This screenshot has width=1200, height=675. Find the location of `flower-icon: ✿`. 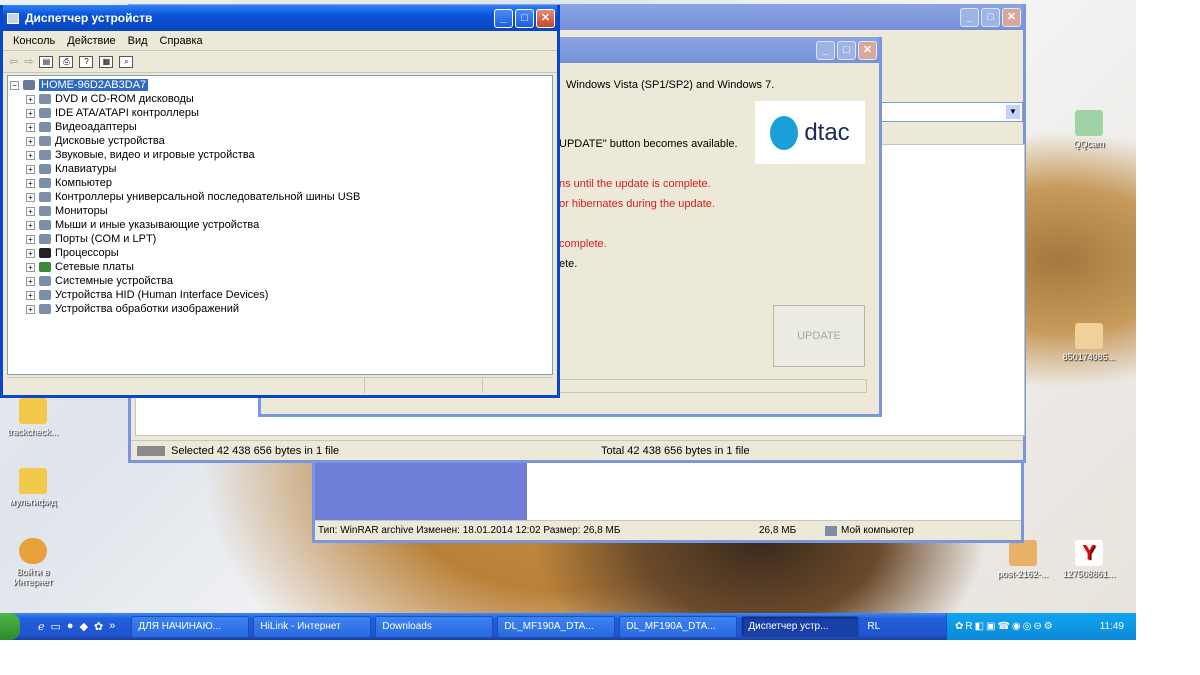

flower-icon: ✿ is located at coordinates (98, 626).